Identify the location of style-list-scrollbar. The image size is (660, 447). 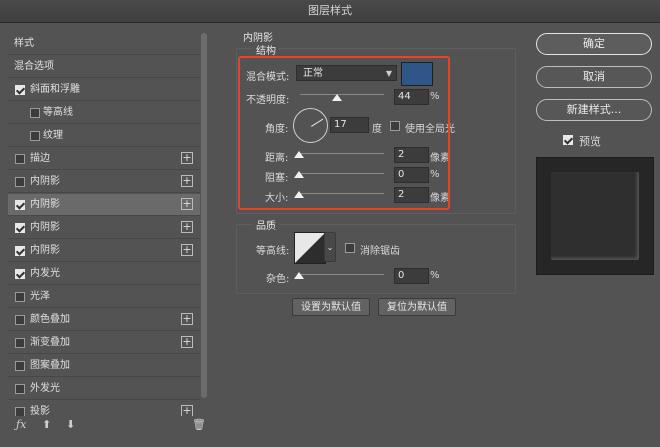
(204, 215).